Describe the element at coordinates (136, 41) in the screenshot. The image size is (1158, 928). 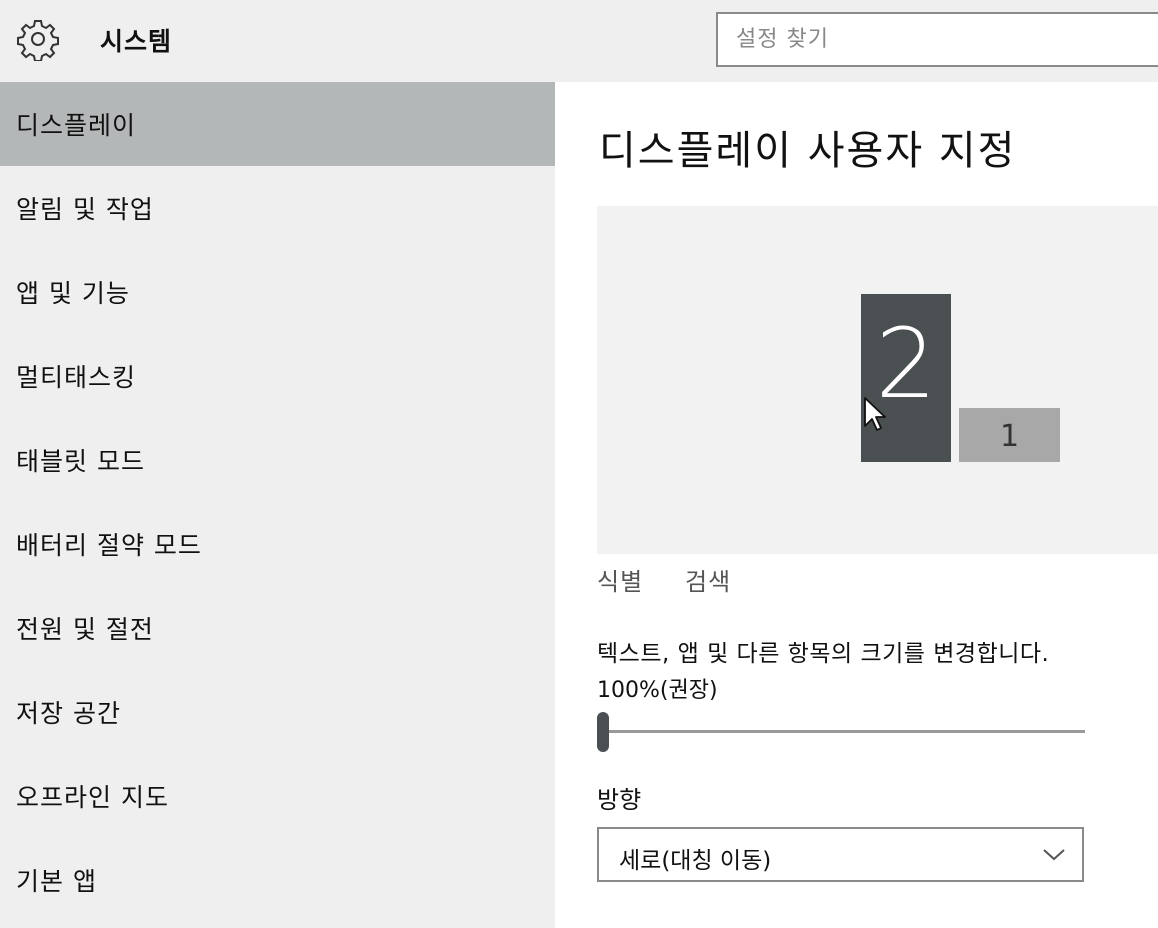
I see `app-title: 시스템` at that location.